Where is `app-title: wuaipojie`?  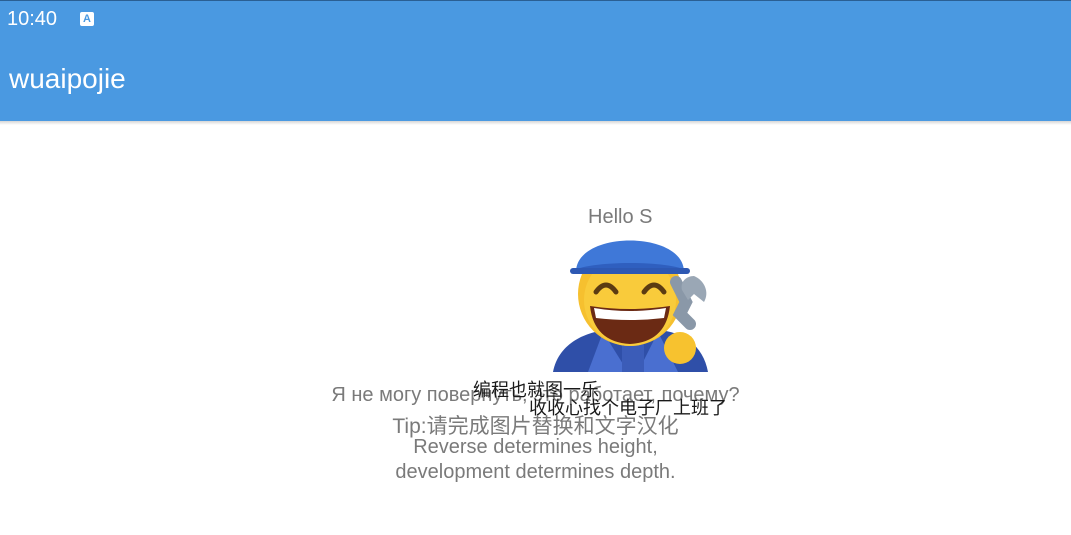 app-title: wuaipojie is located at coordinates (67, 78).